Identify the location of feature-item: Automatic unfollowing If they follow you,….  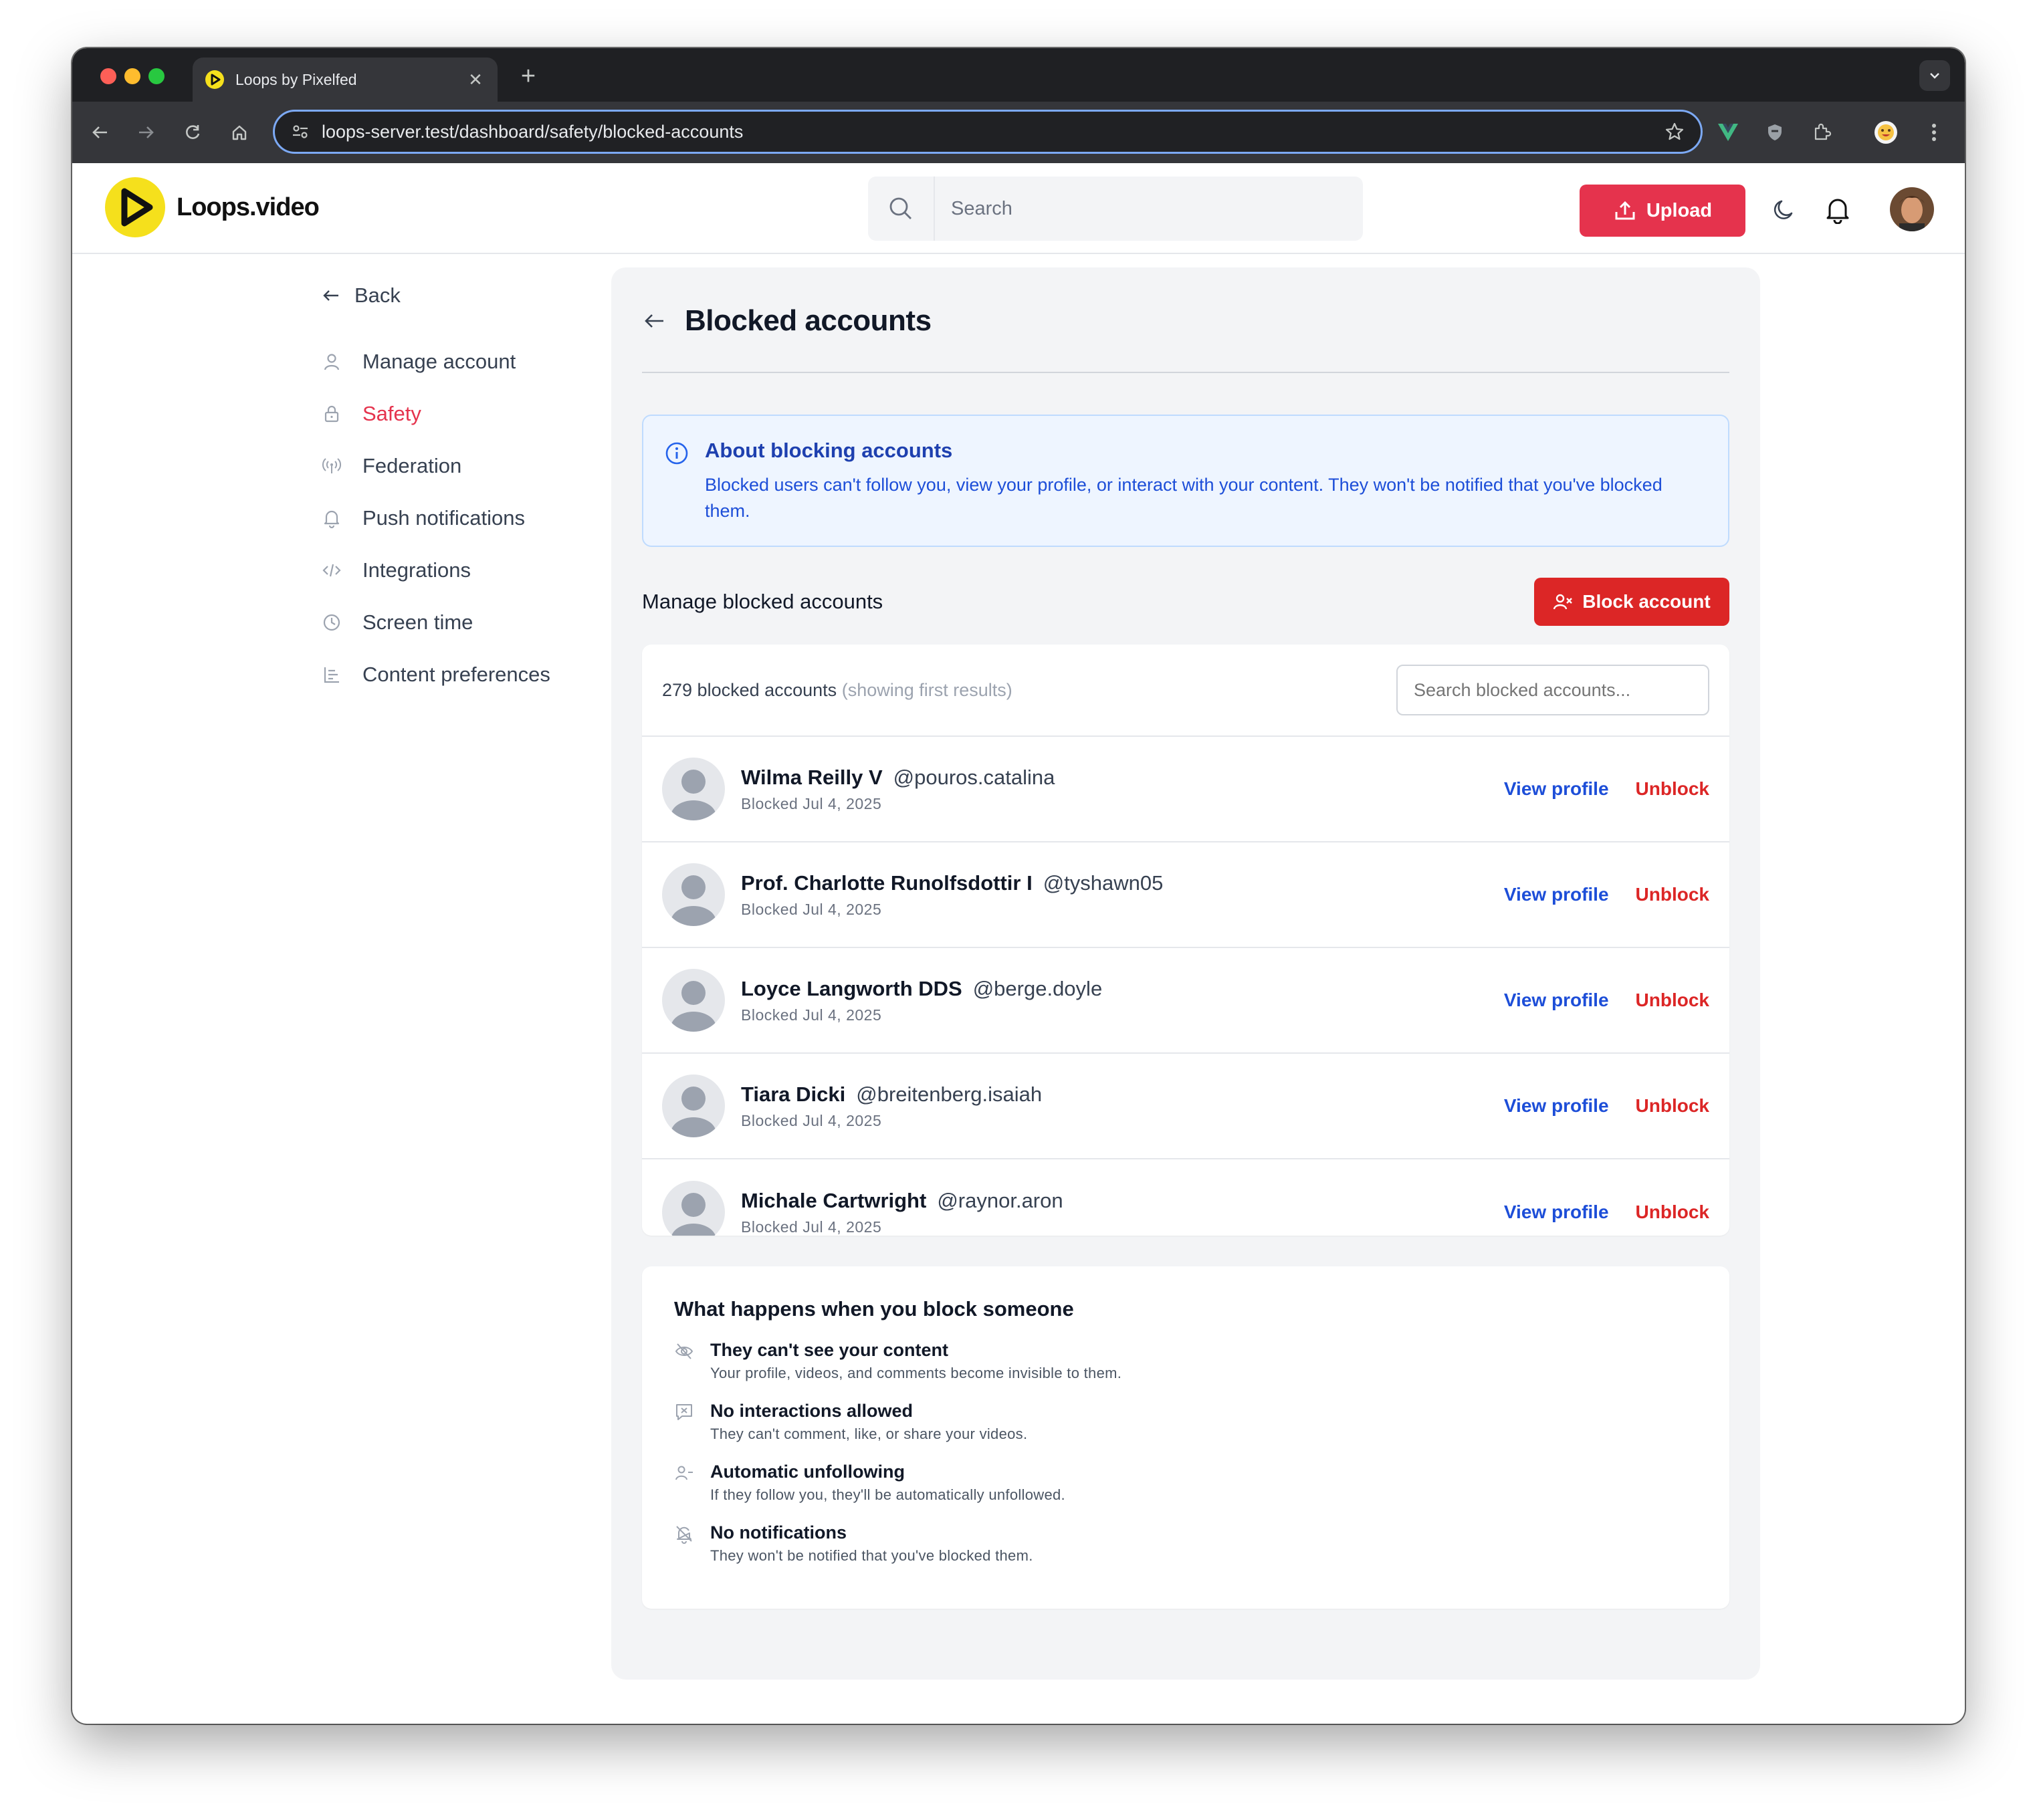
(1201, 1483).